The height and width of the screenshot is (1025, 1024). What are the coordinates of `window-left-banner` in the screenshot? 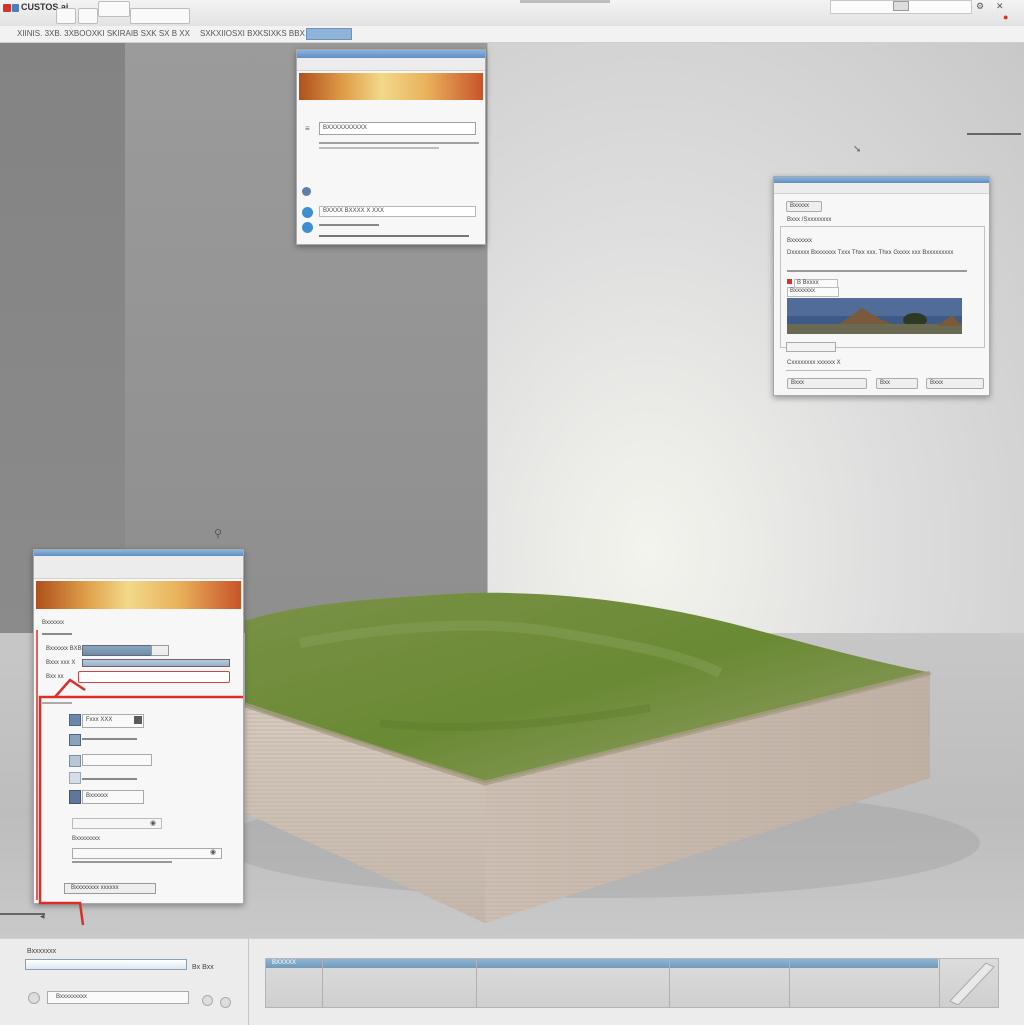 It's located at (138, 595).